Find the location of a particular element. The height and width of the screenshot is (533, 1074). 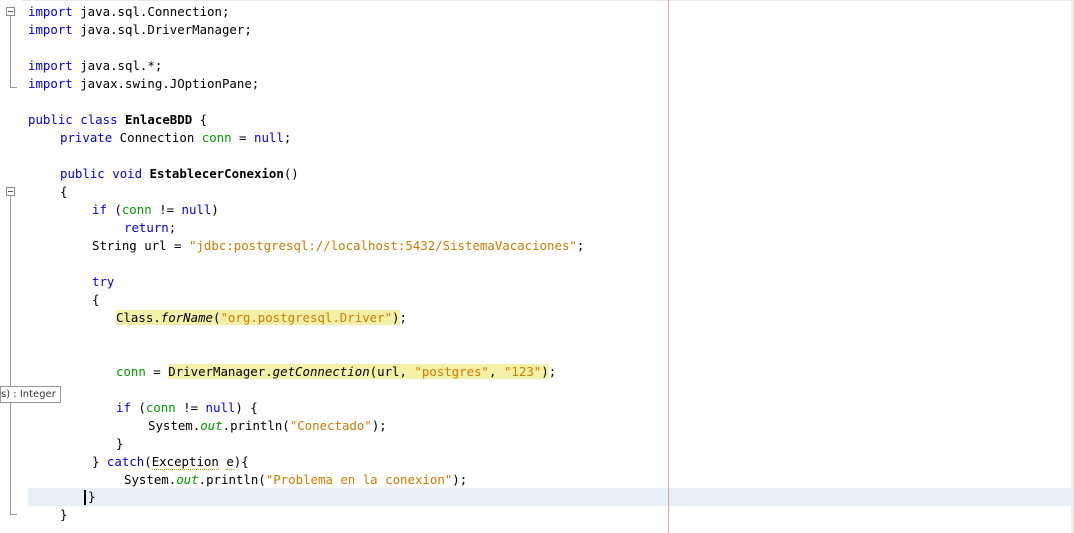

code-line-28: } is located at coordinates (61, 497).